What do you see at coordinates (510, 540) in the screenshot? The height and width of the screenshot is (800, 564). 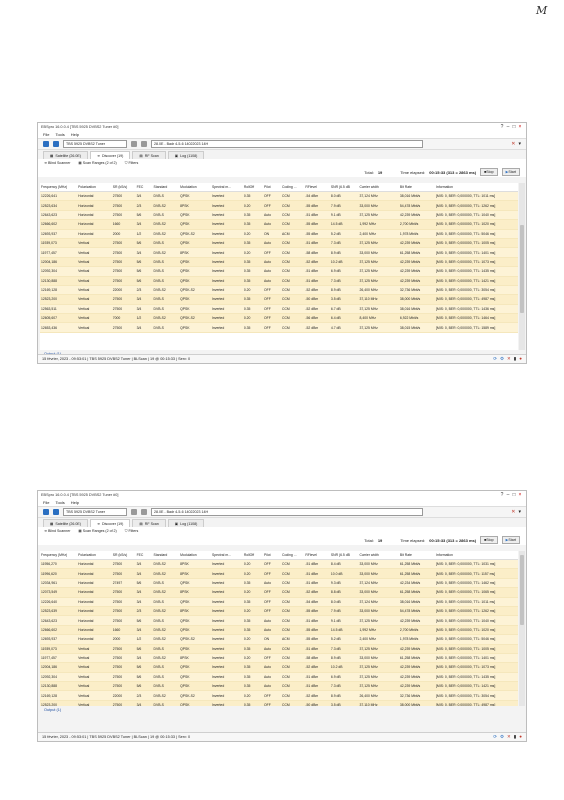 I see `start-button: ▶ Start` at bounding box center [510, 540].